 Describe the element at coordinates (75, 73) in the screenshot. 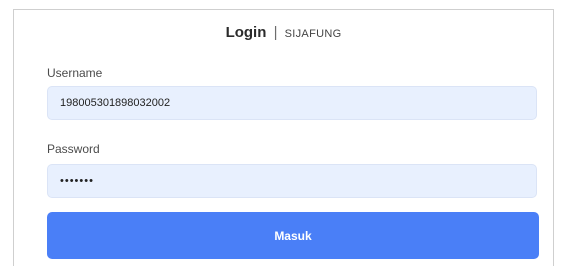

I see `username-label: Username` at that location.